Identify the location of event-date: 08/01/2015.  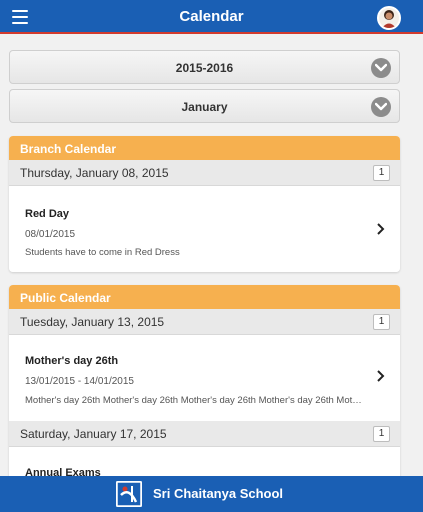
(50, 234).